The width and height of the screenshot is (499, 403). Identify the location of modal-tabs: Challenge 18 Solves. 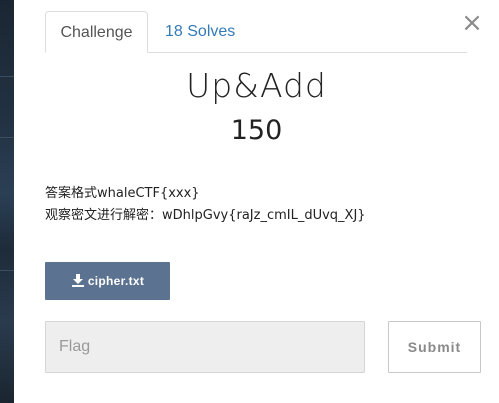
(256, 32).